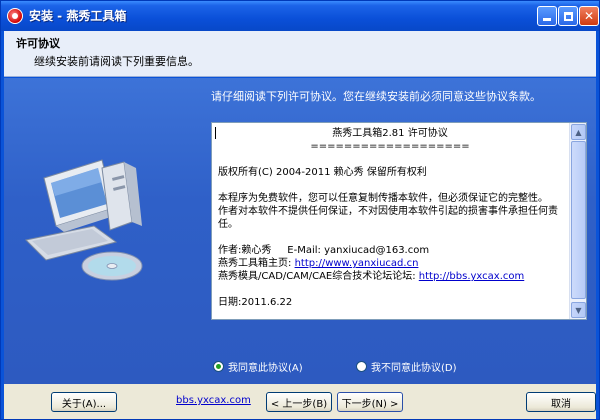  I want to click on page-subtitle: 继续安装前请阅读下列重要信息。, so click(116, 61).